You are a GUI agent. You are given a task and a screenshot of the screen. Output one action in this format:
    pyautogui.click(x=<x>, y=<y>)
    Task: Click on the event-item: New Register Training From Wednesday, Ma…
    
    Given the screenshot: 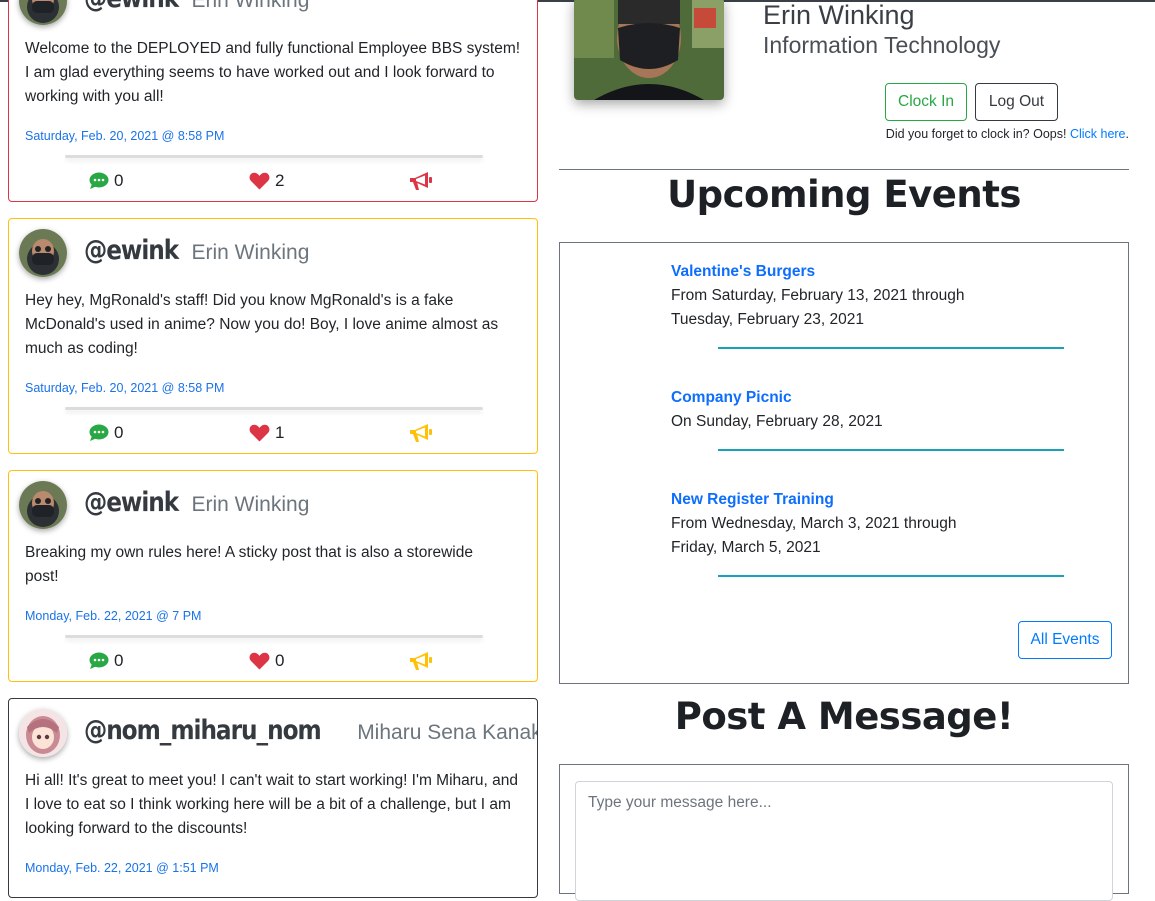 What is the action you would take?
    pyautogui.click(x=881, y=524)
    